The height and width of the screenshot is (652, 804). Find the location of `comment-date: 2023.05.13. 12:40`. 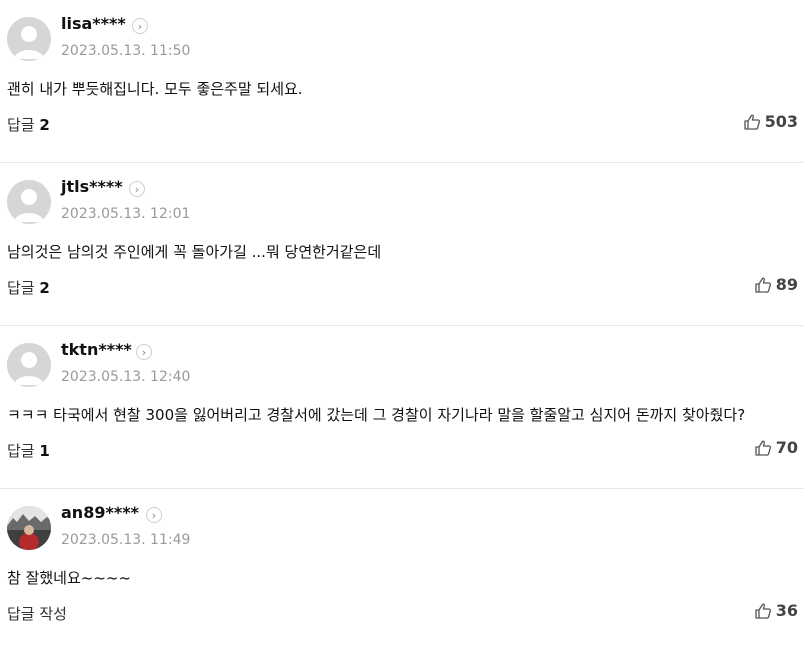

comment-date: 2023.05.13. 12:40 is located at coordinates (126, 377).